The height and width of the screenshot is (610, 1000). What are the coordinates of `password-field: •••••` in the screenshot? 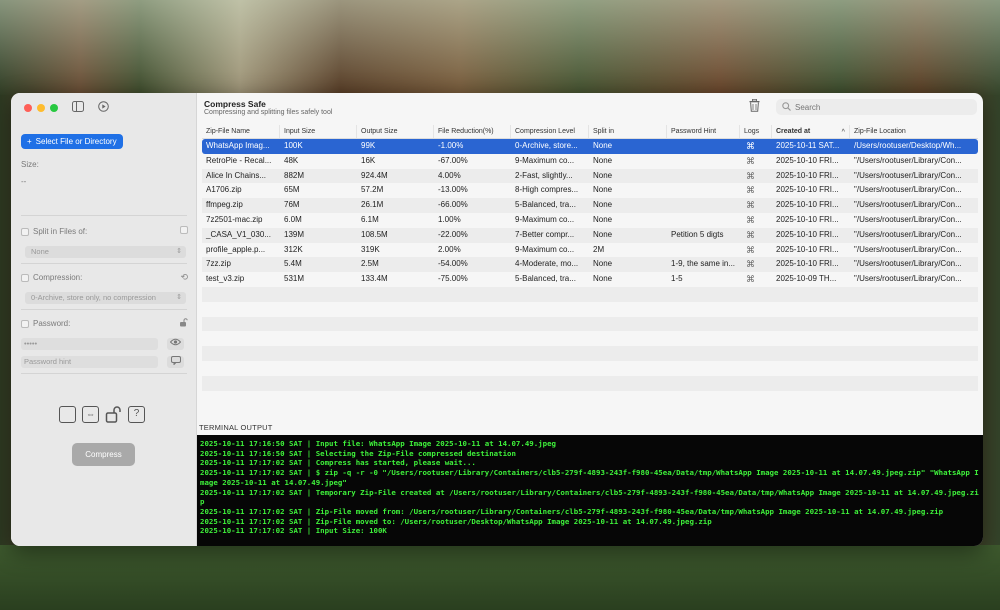 It's located at (89, 344).